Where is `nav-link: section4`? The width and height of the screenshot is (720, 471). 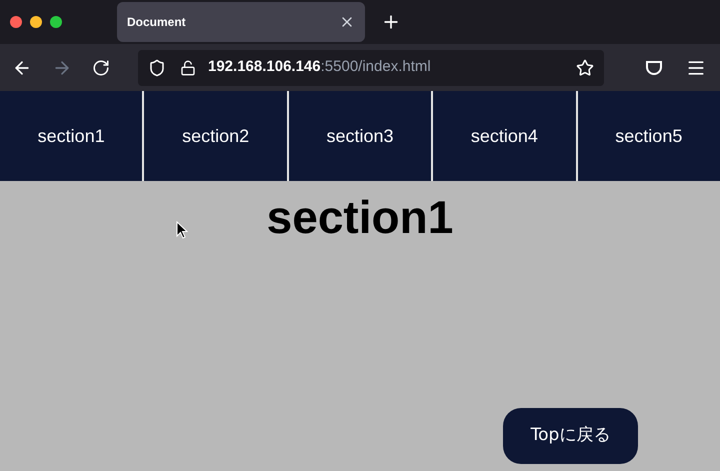 nav-link: section4 is located at coordinates (503, 136).